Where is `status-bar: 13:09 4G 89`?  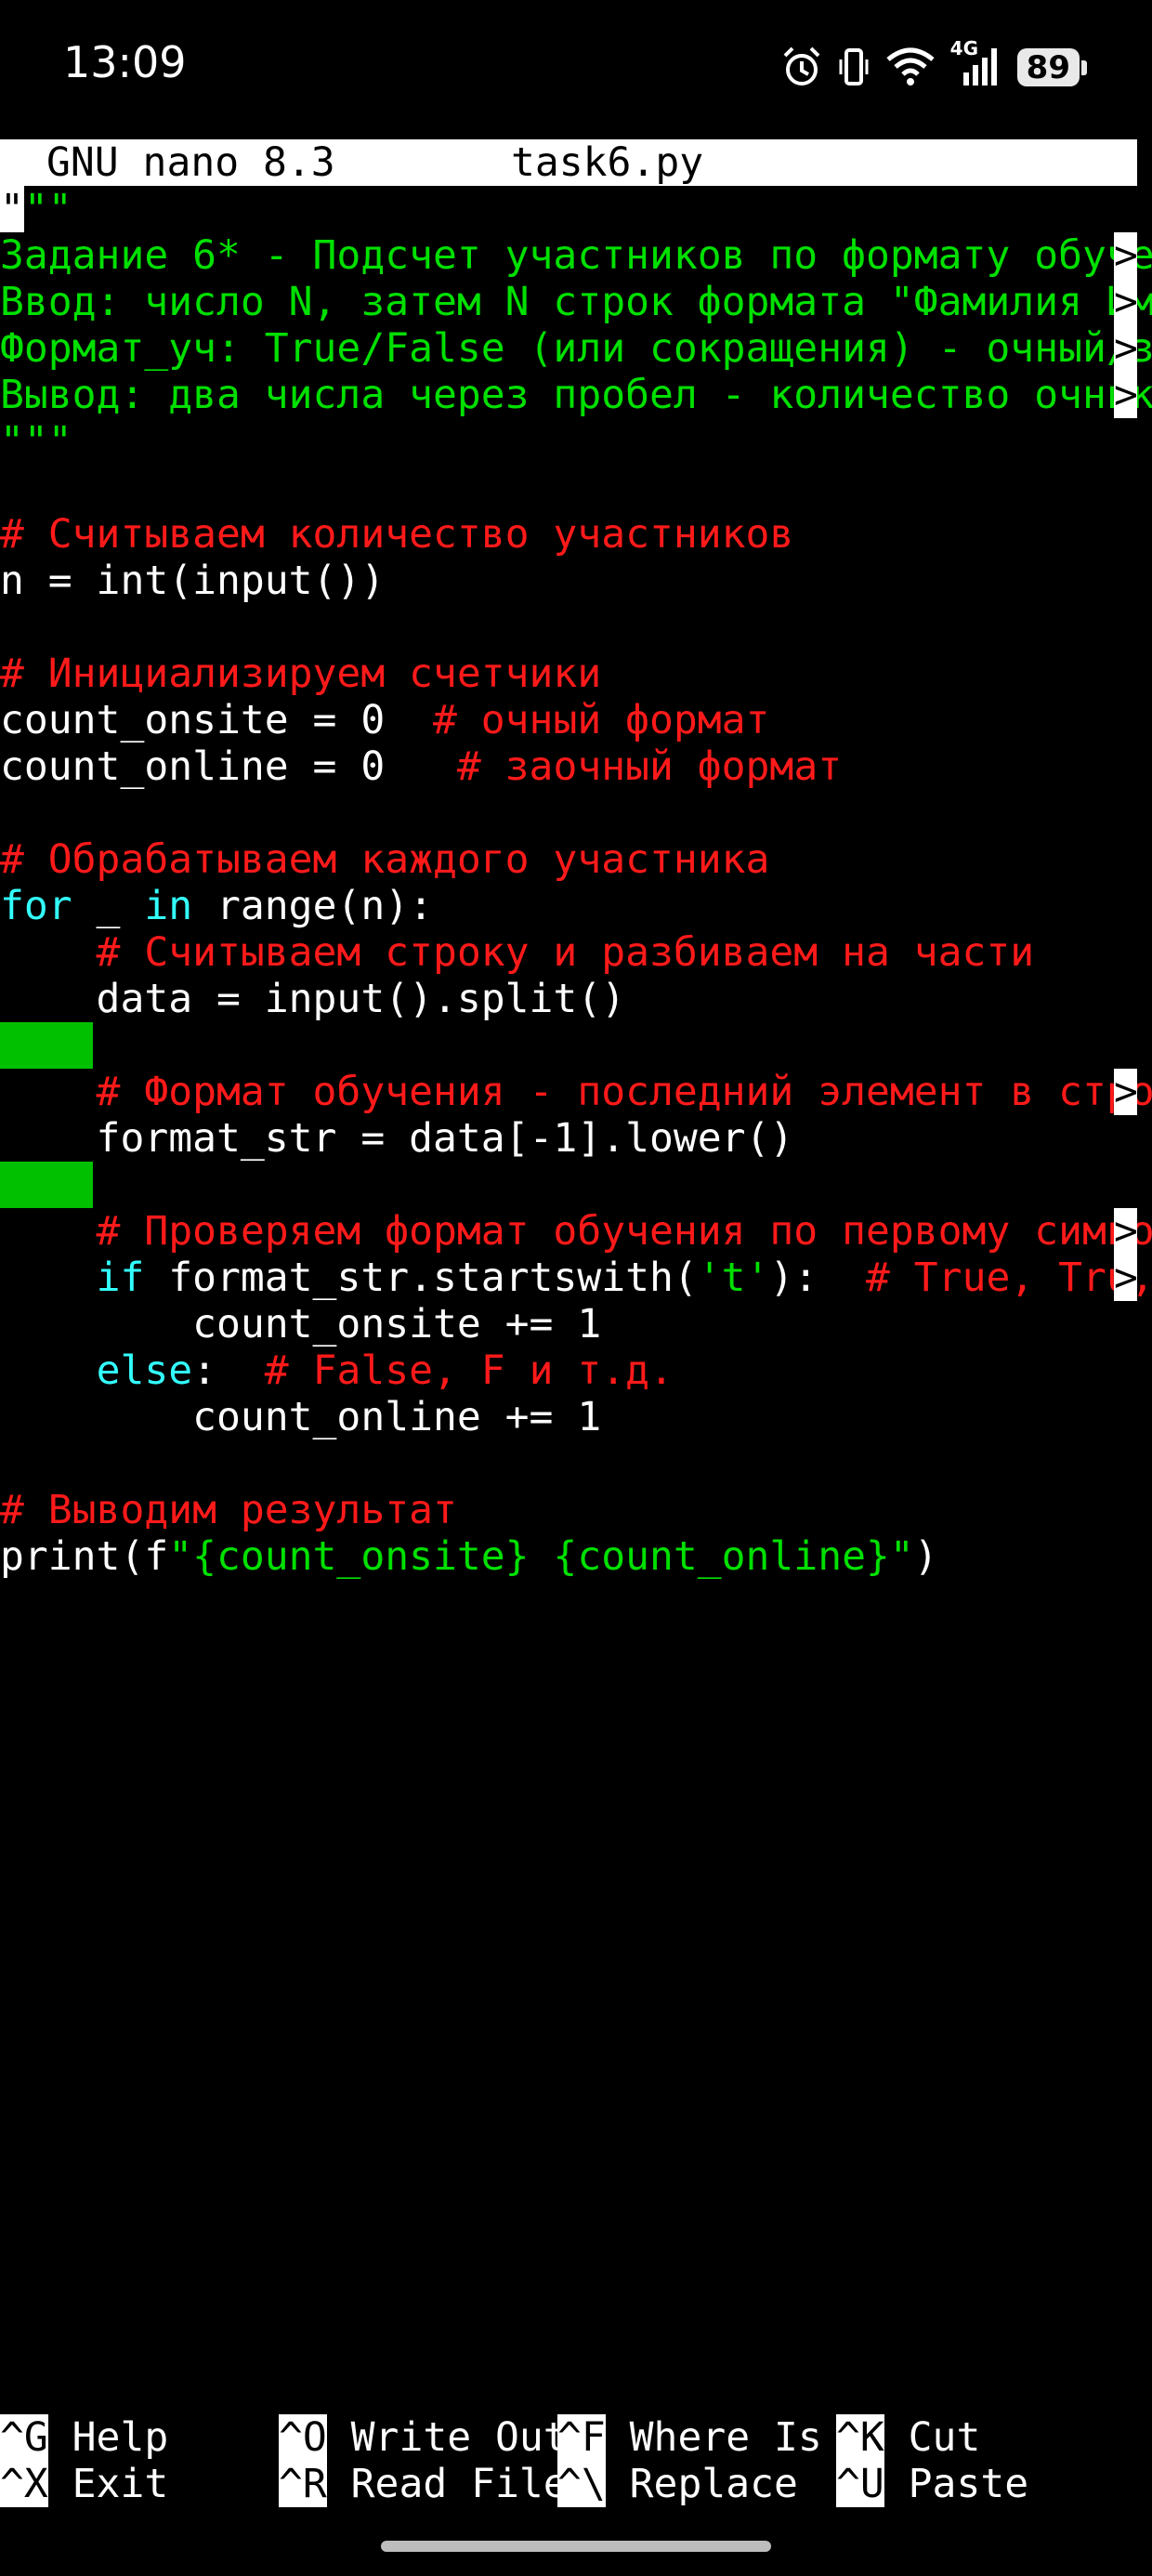
status-bar: 13:09 4G 89 is located at coordinates (576, 69).